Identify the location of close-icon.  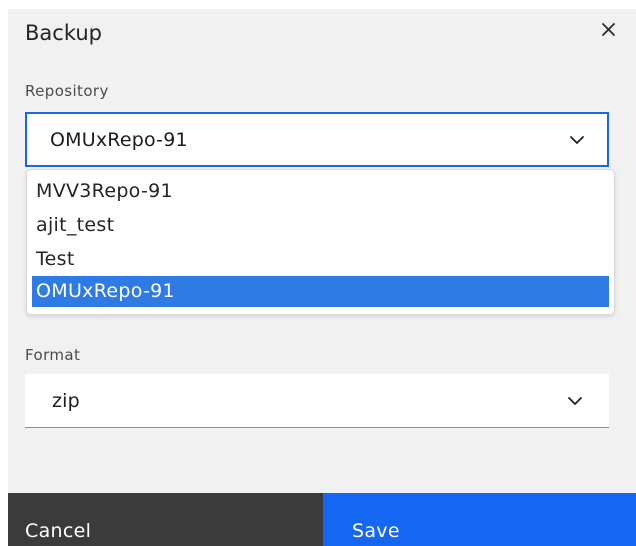
(608, 29).